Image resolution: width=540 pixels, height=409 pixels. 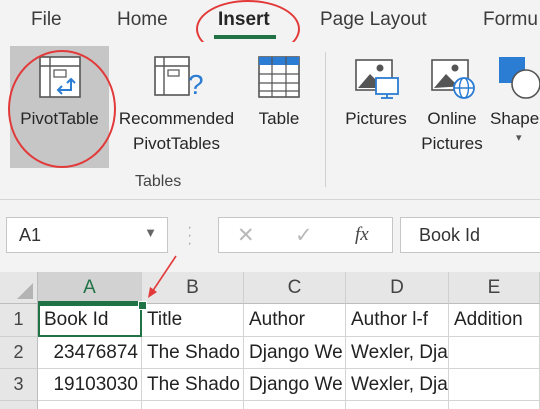 What do you see at coordinates (452, 143) in the screenshot?
I see `online-pictures-label-line2: Pictures` at bounding box center [452, 143].